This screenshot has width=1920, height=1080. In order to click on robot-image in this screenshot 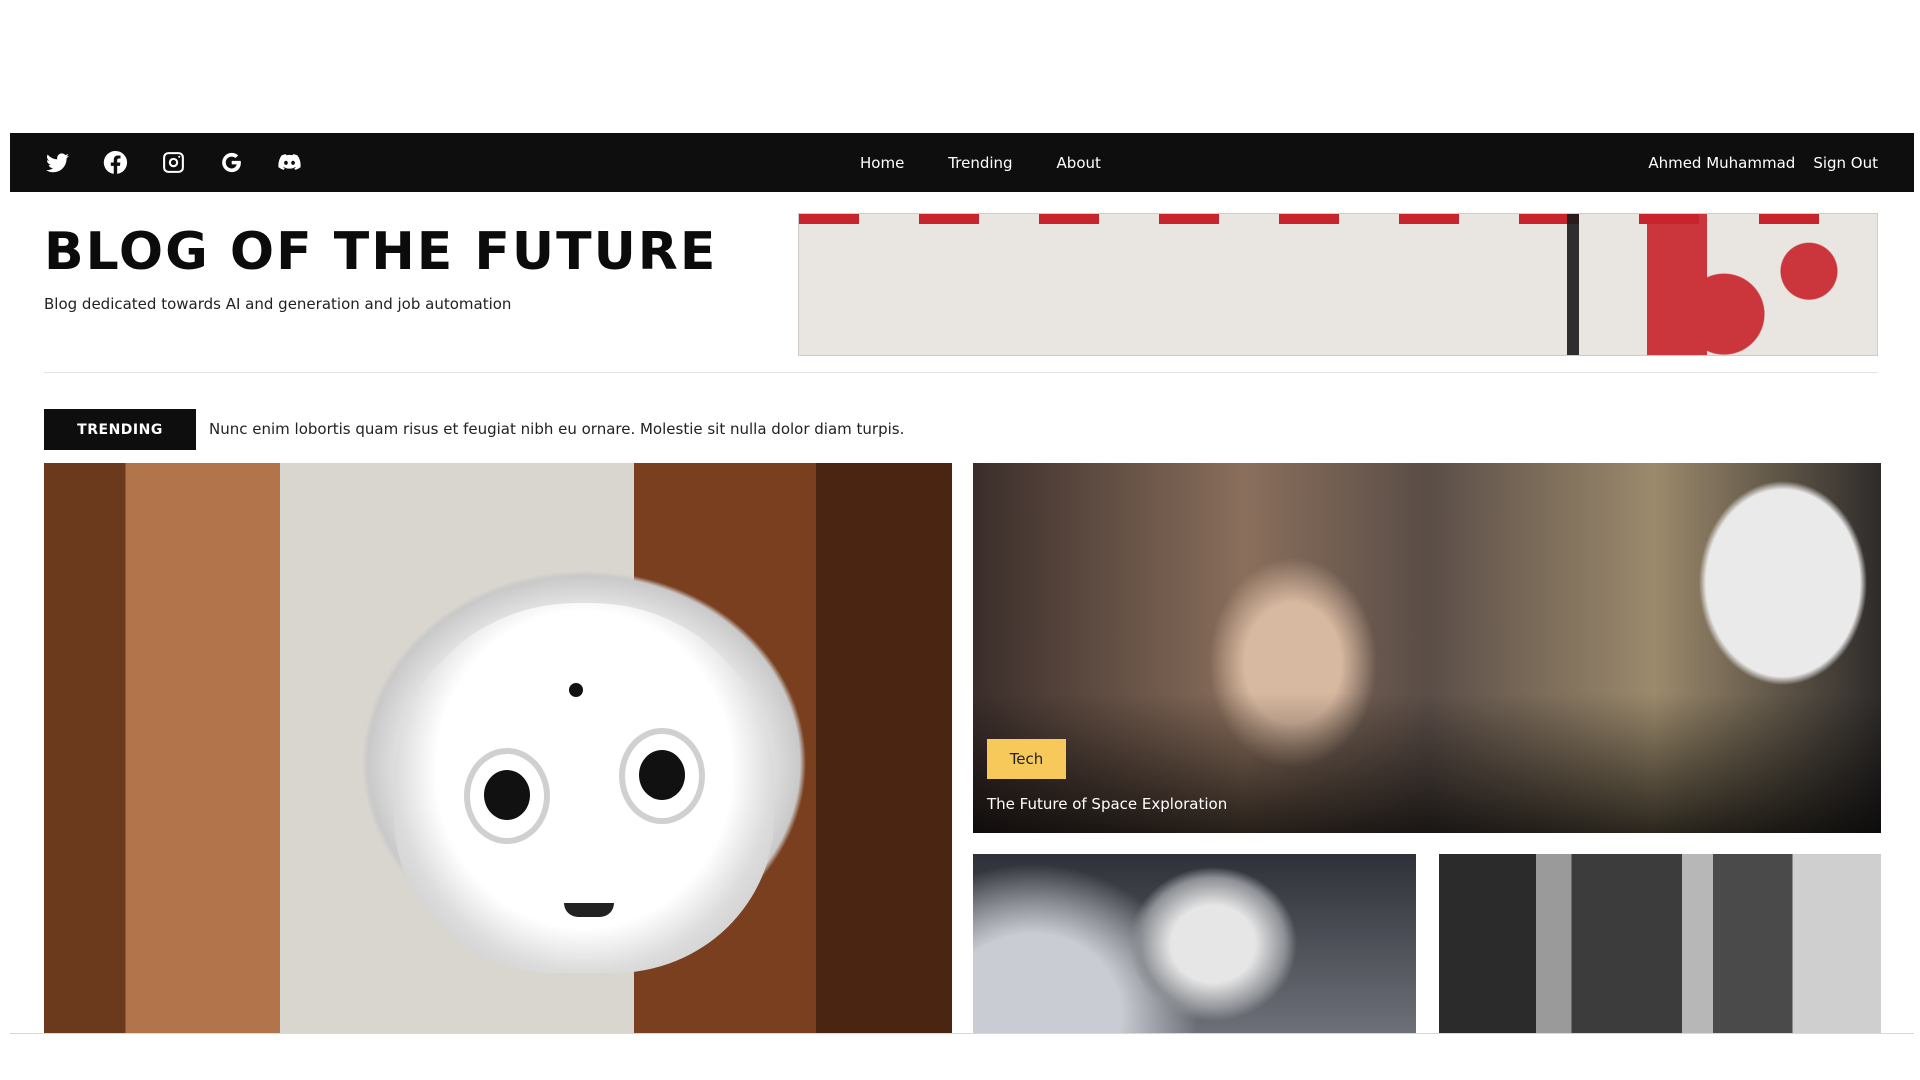, I will do `click(584, 788)`.